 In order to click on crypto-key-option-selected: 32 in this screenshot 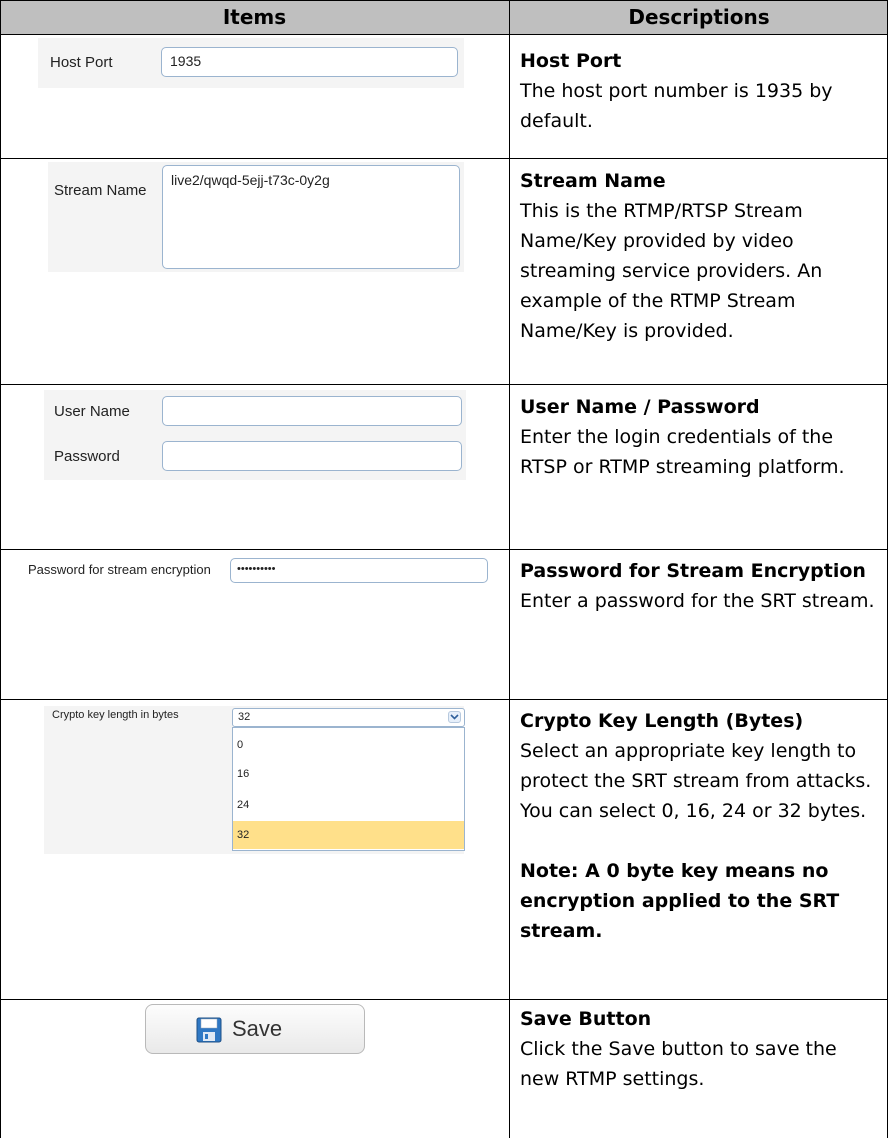, I will do `click(348, 835)`.